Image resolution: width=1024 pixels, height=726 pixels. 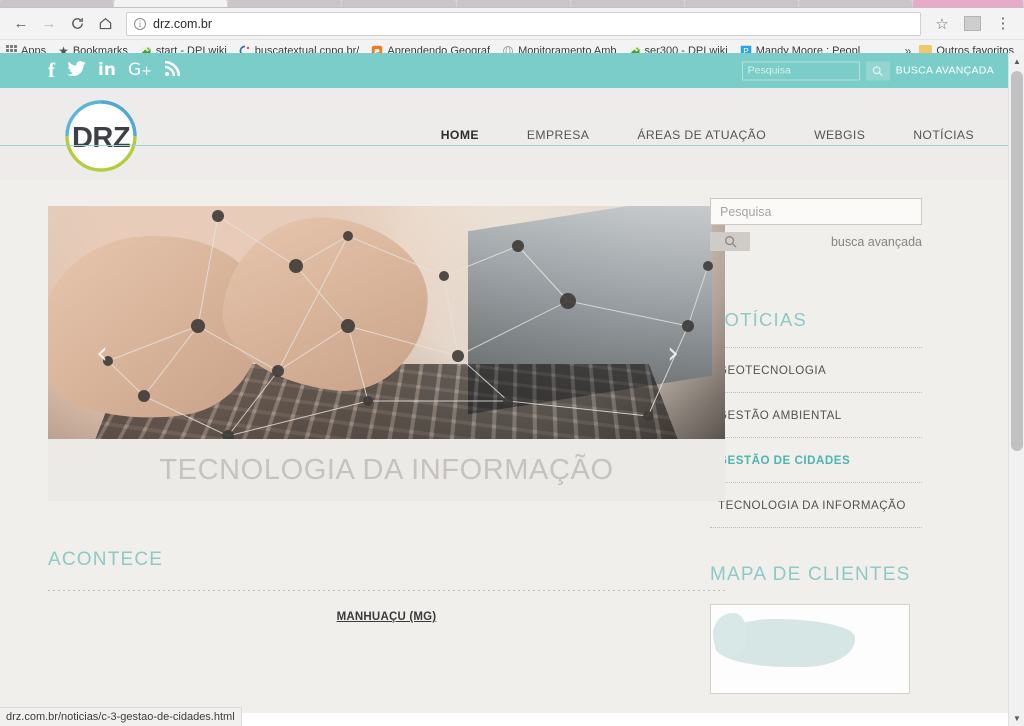 I want to click on nav-item-home: HOME, so click(x=460, y=135).